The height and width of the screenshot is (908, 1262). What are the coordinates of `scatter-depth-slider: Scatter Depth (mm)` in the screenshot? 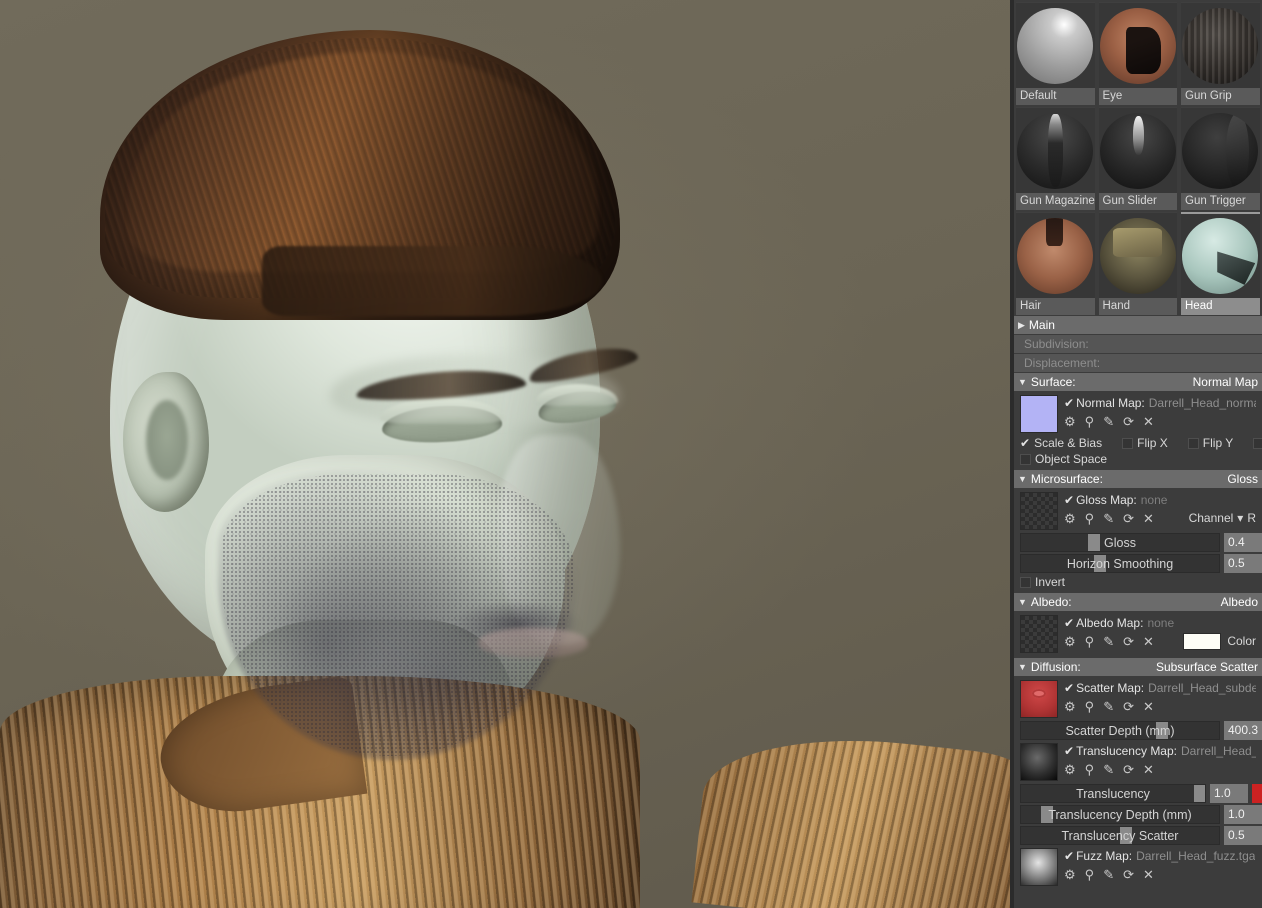 It's located at (1120, 730).